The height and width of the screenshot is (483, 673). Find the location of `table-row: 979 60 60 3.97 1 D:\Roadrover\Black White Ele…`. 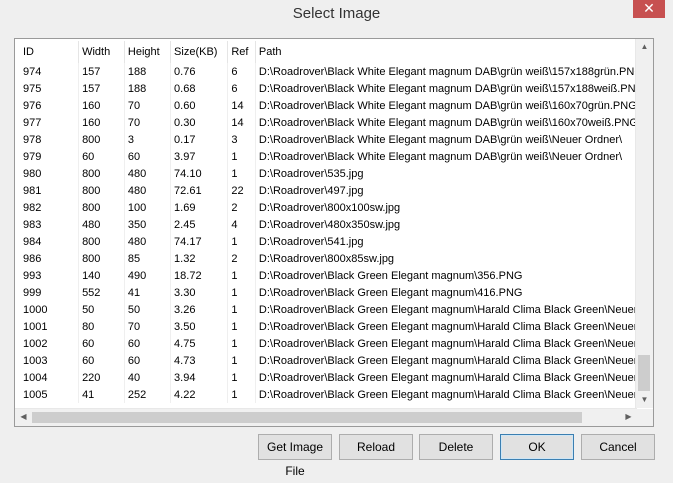

table-row: 979 60 60 3.97 1 D:\Roadrover\Black White Ele… is located at coordinates (336, 156).